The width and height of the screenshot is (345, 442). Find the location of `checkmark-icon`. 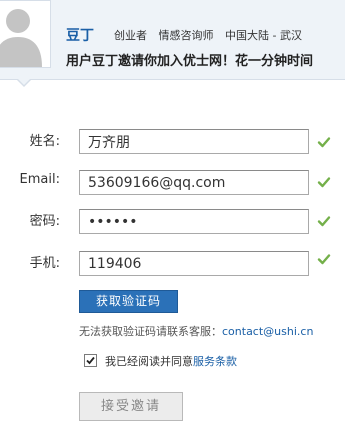

checkmark-icon is located at coordinates (90, 360).